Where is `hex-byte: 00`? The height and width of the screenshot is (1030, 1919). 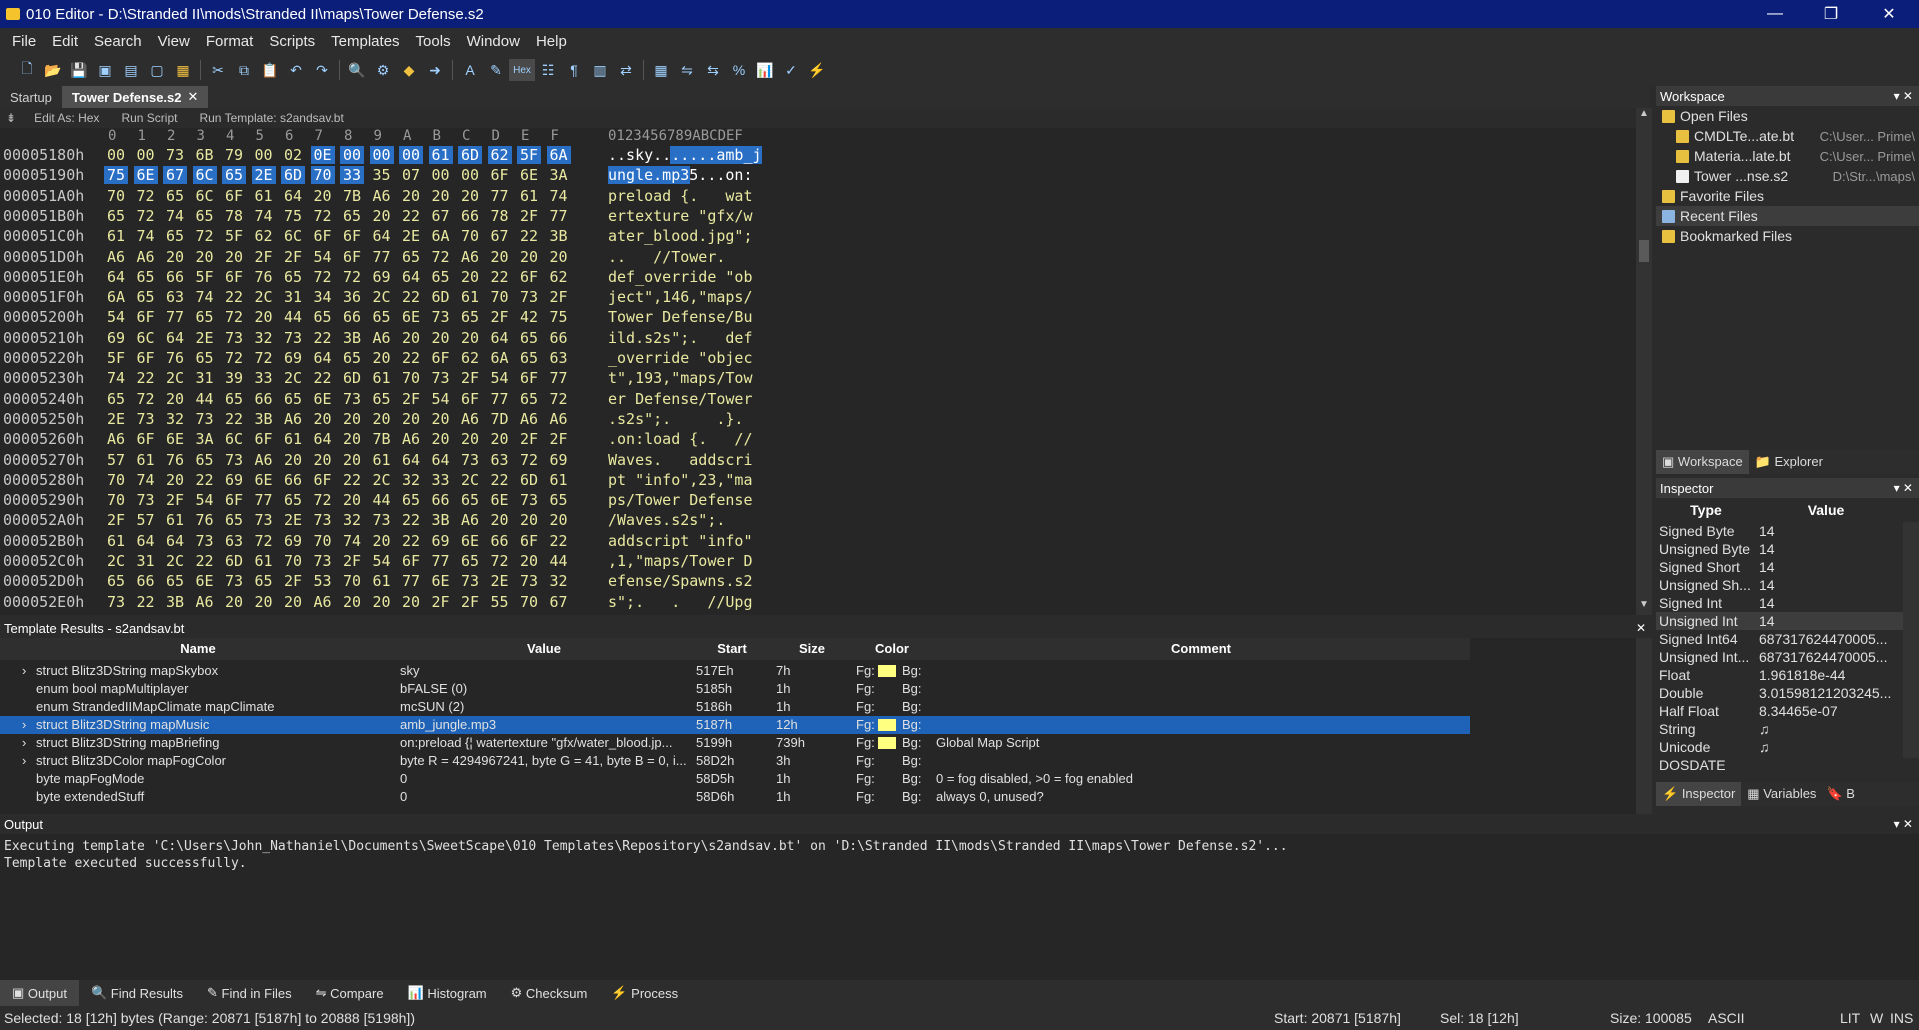
hex-byte: 00 is located at coordinates (146, 155).